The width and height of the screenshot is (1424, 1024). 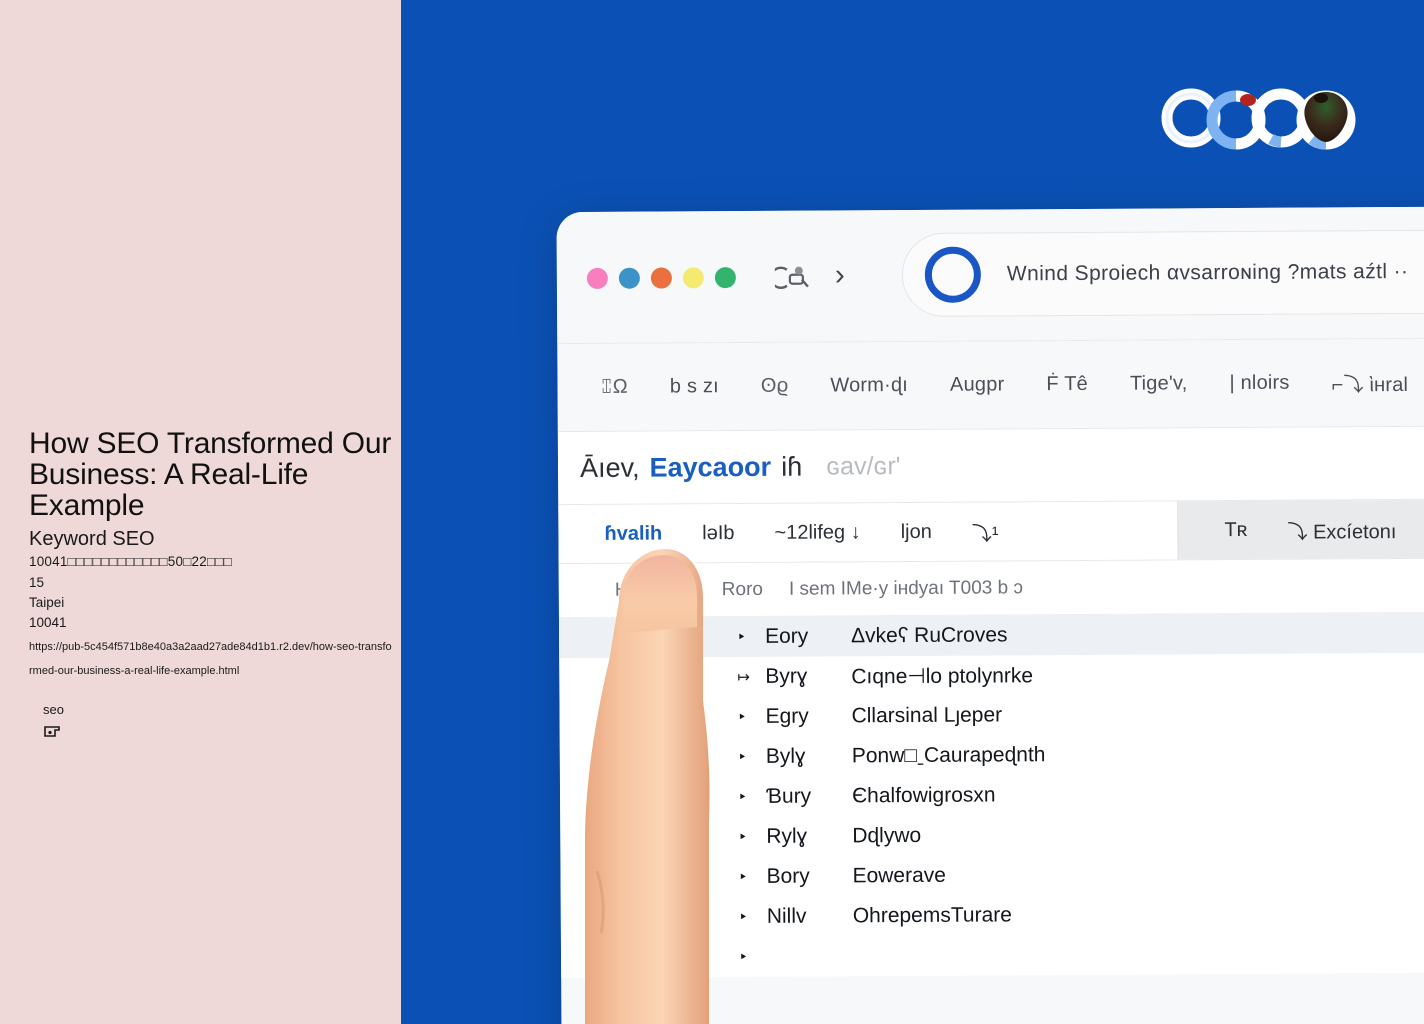 I want to click on toolbar-icon-scatter: ʘϱ, so click(x=775, y=386).